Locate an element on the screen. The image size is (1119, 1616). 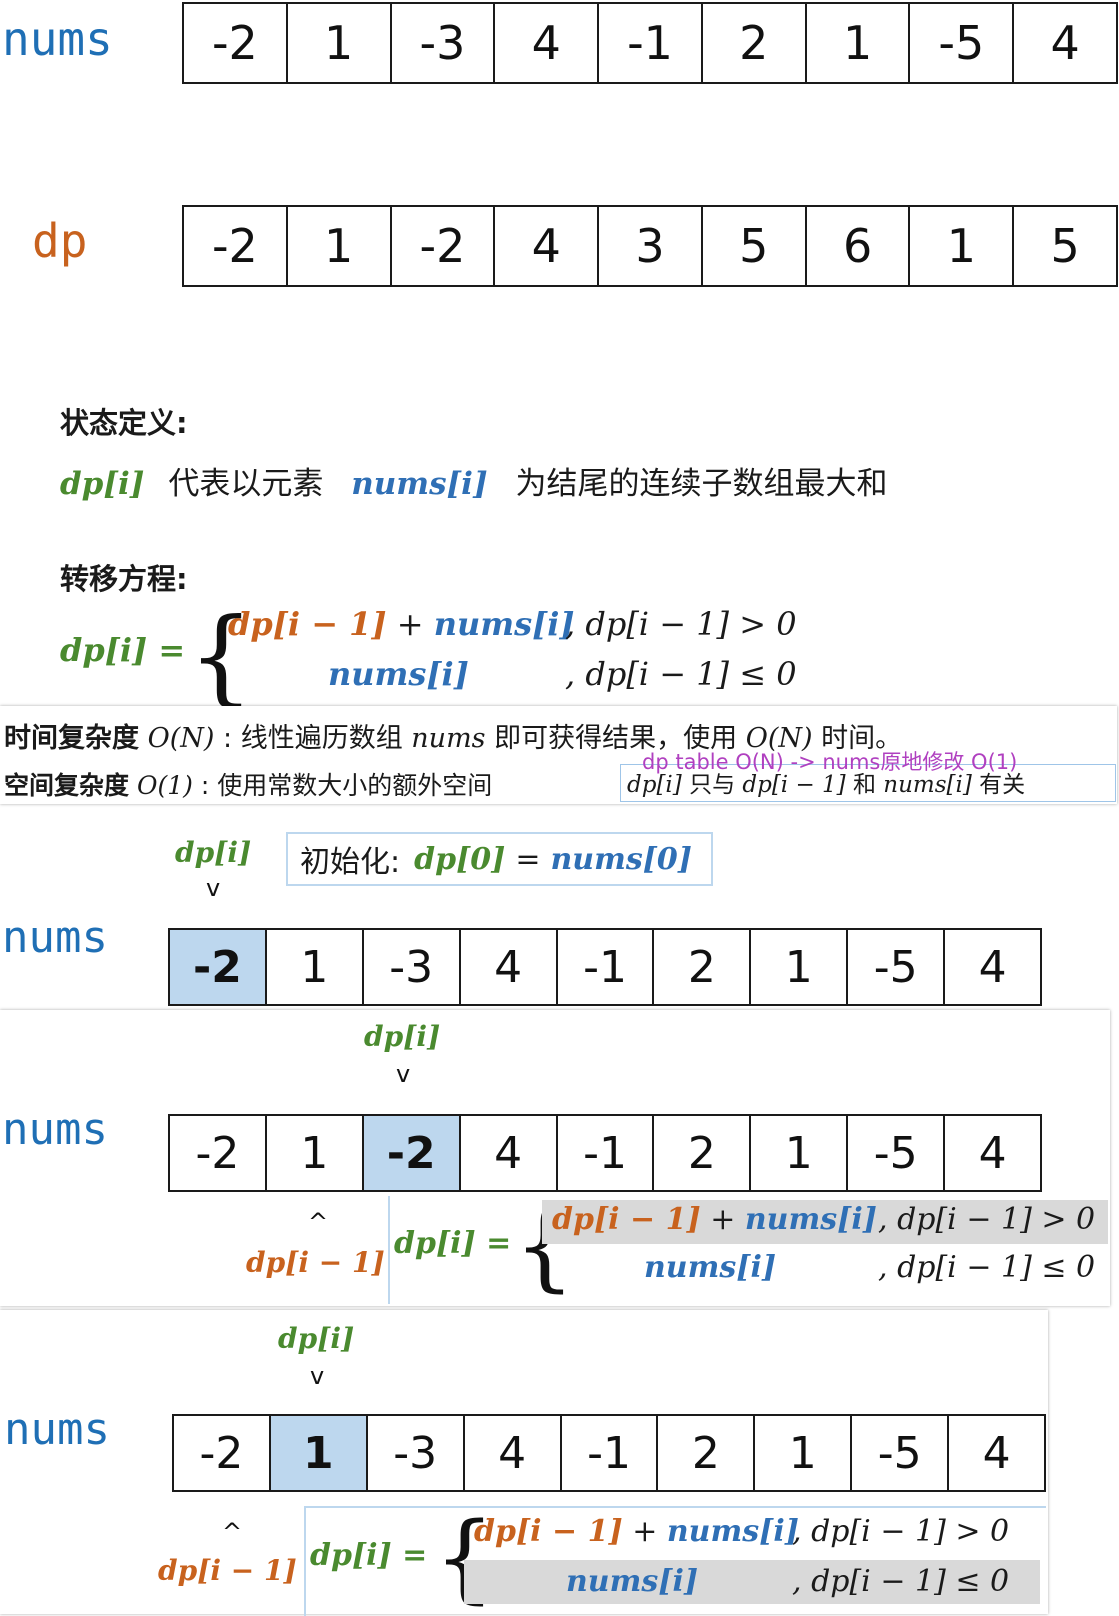
step3-case1-a: dp[i − 1] is located at coordinates (548, 1531).